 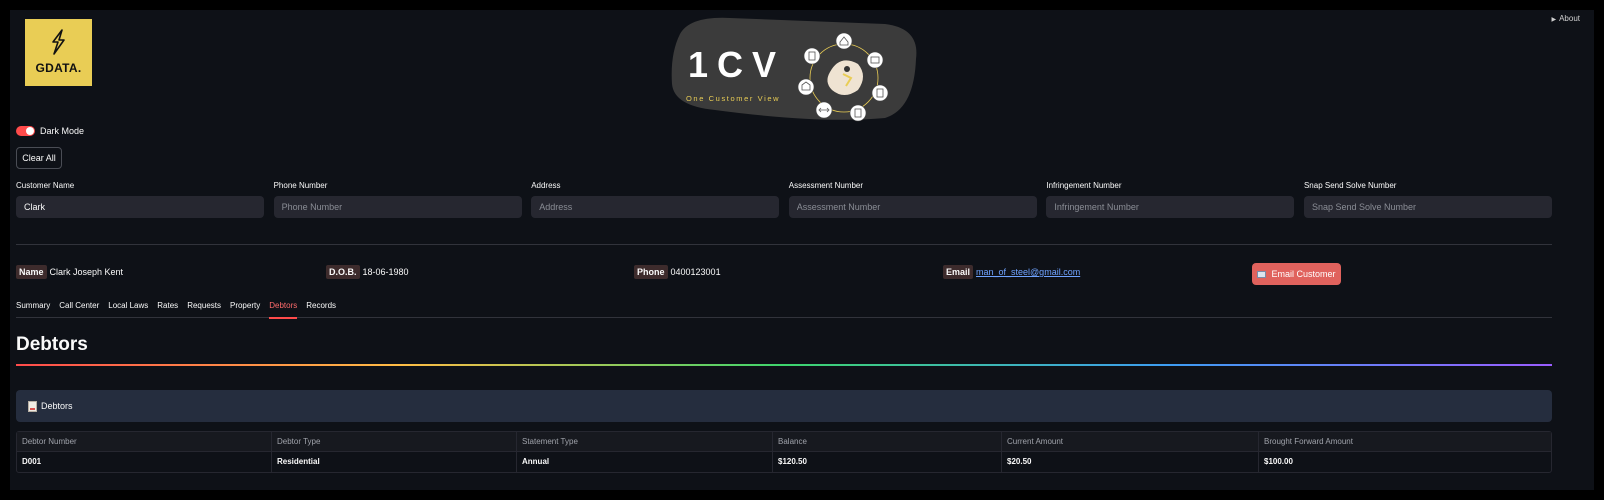 What do you see at coordinates (847, 69) in the screenshot?
I see `figure-head-icon` at bounding box center [847, 69].